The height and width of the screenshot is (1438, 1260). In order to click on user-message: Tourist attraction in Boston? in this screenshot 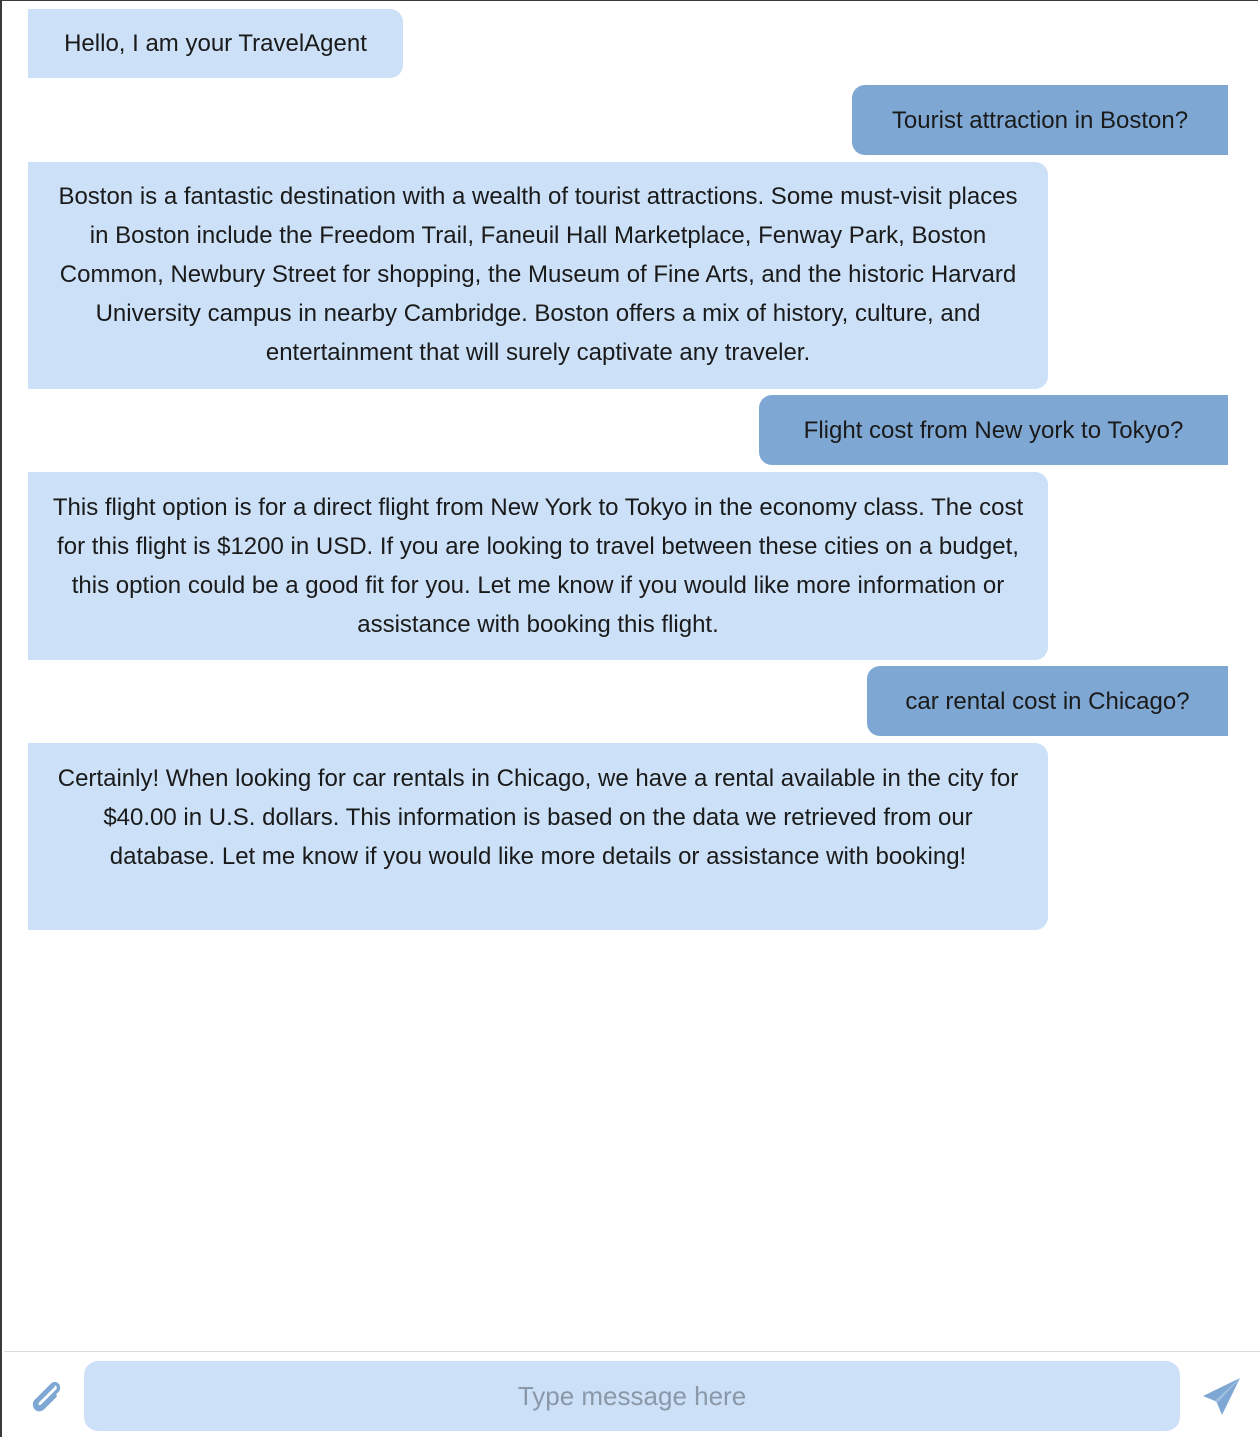, I will do `click(1040, 120)`.